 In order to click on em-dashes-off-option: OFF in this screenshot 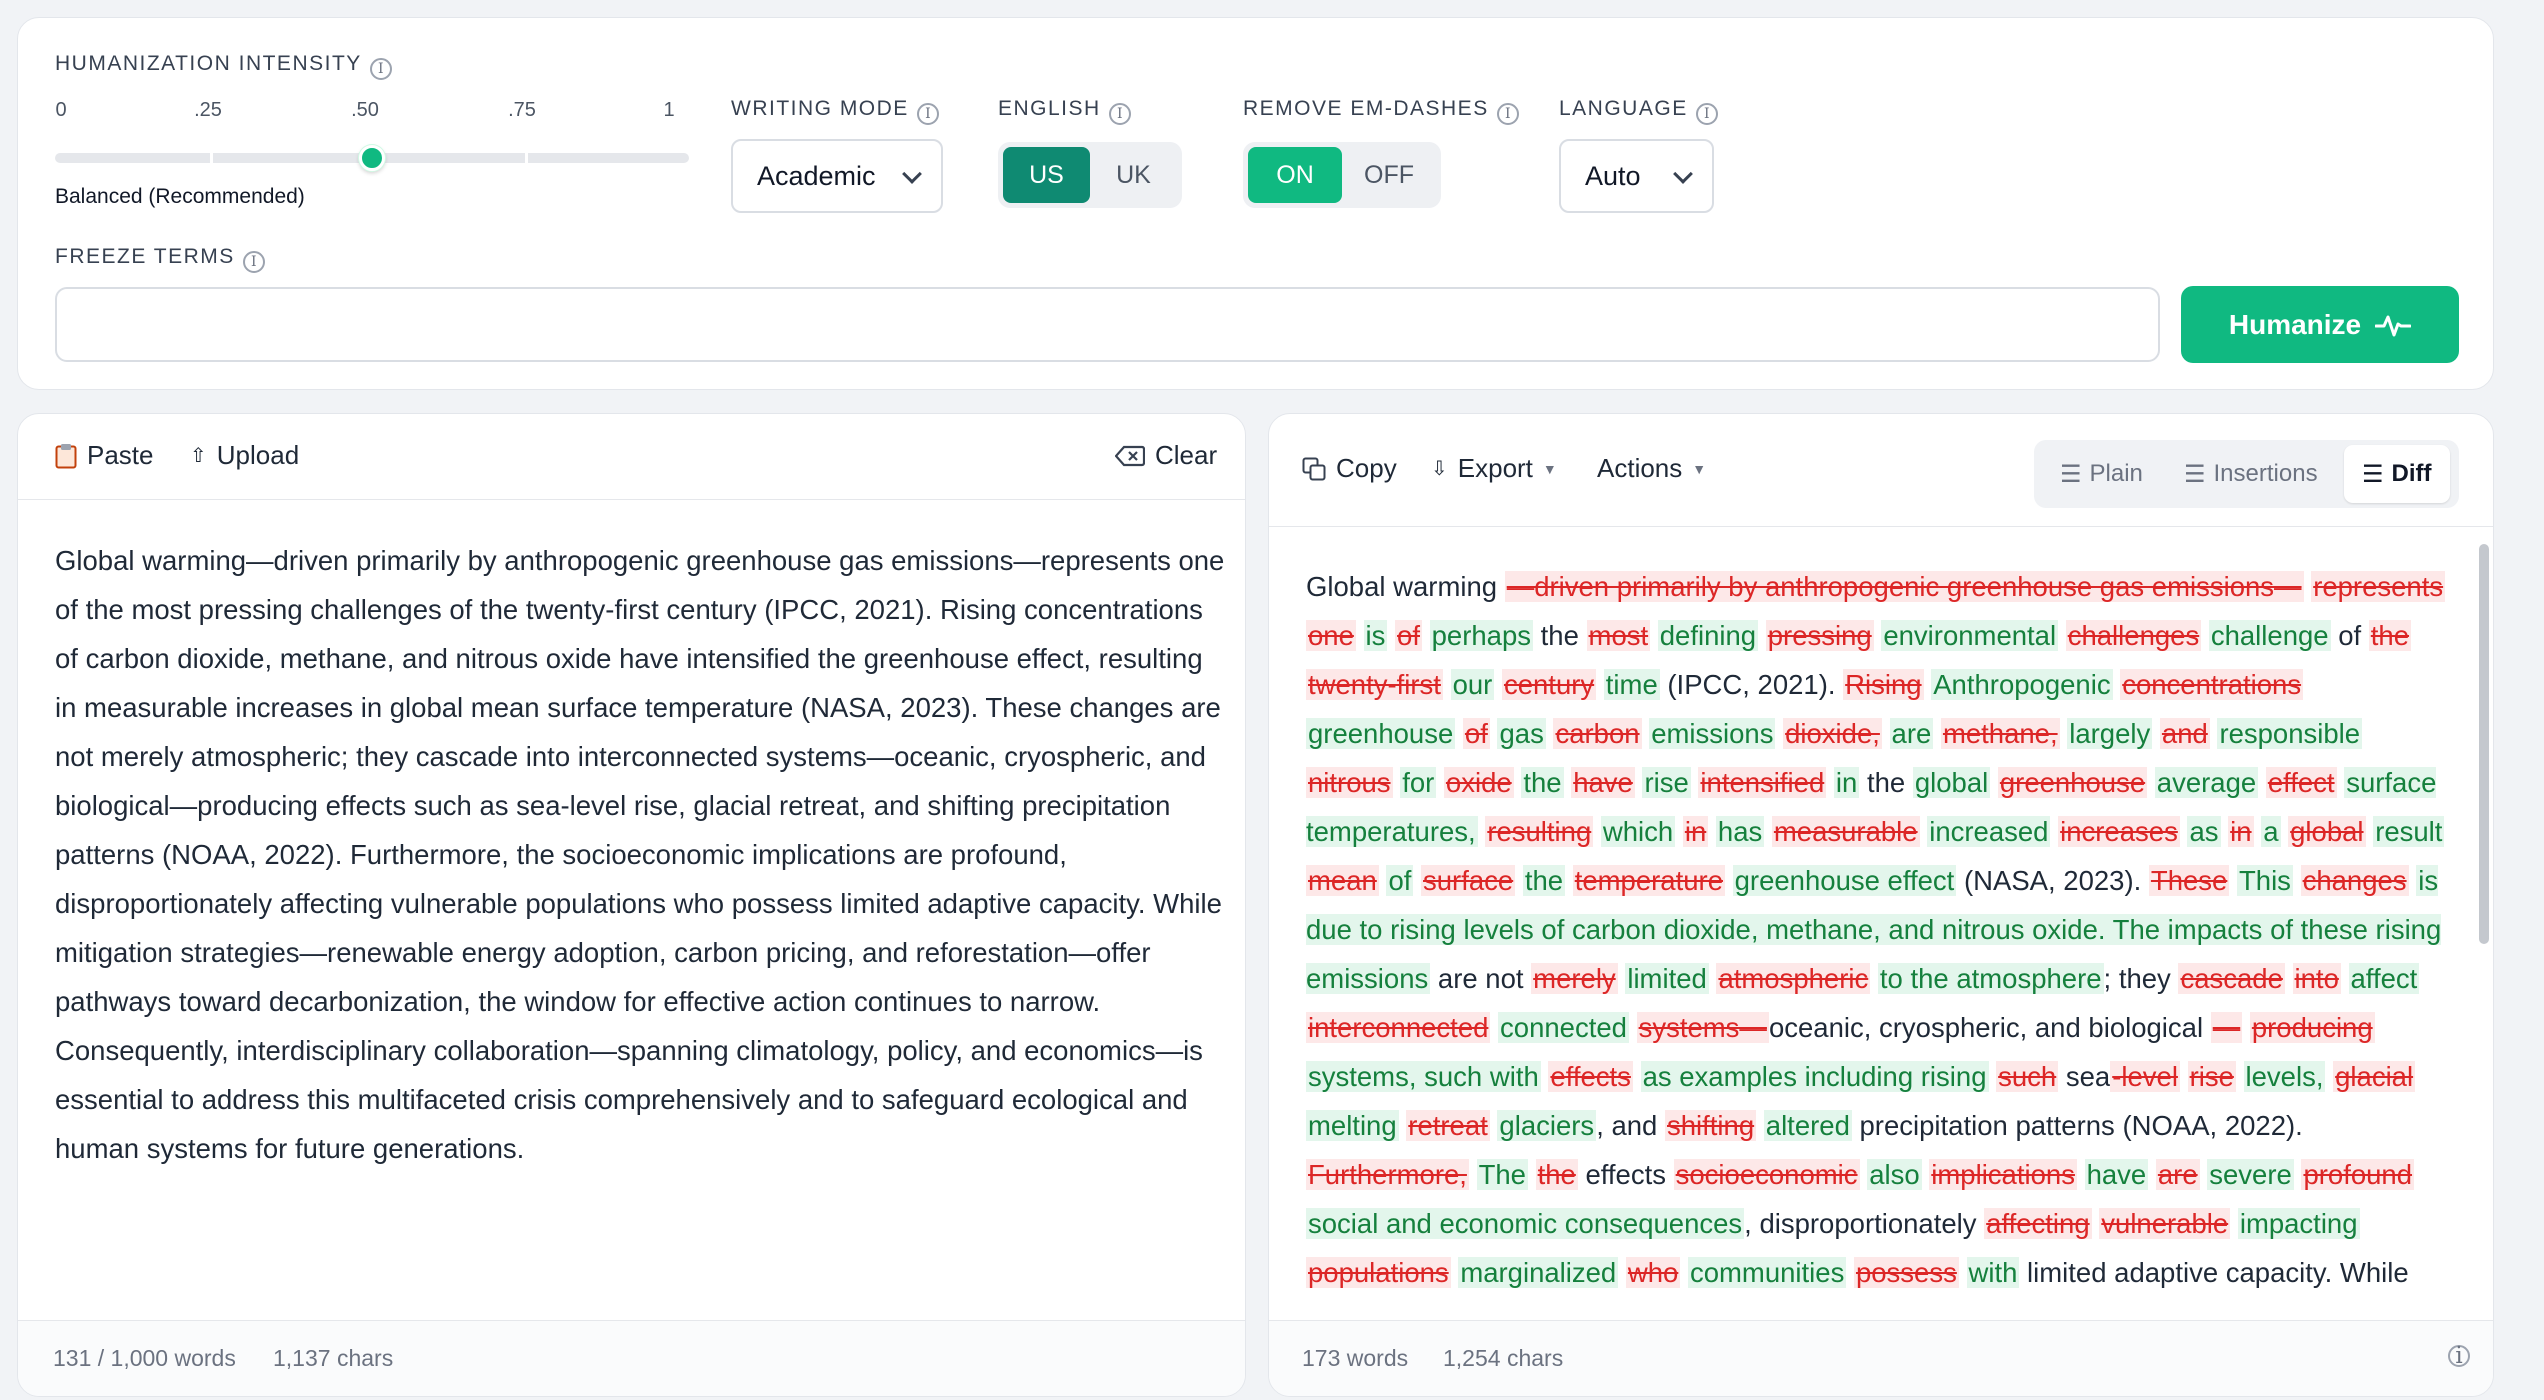, I will do `click(1389, 175)`.